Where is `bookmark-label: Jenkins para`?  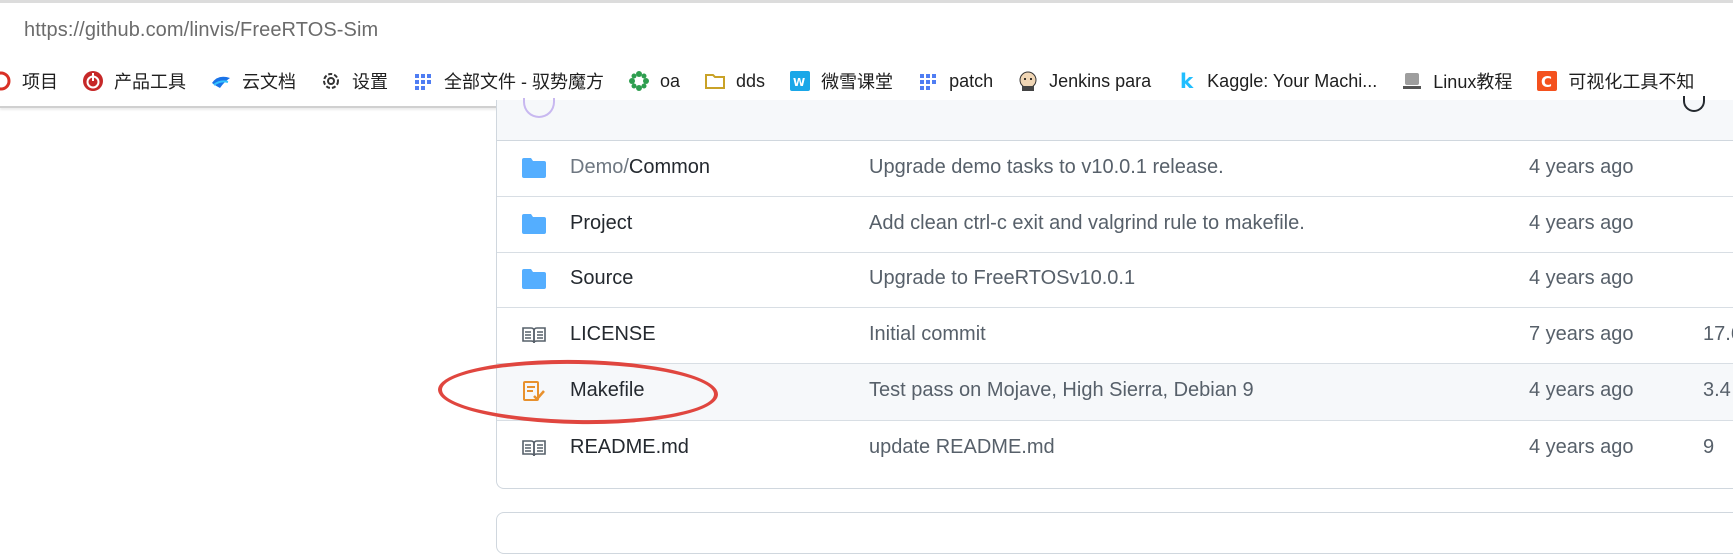 bookmark-label: Jenkins para is located at coordinates (1100, 80).